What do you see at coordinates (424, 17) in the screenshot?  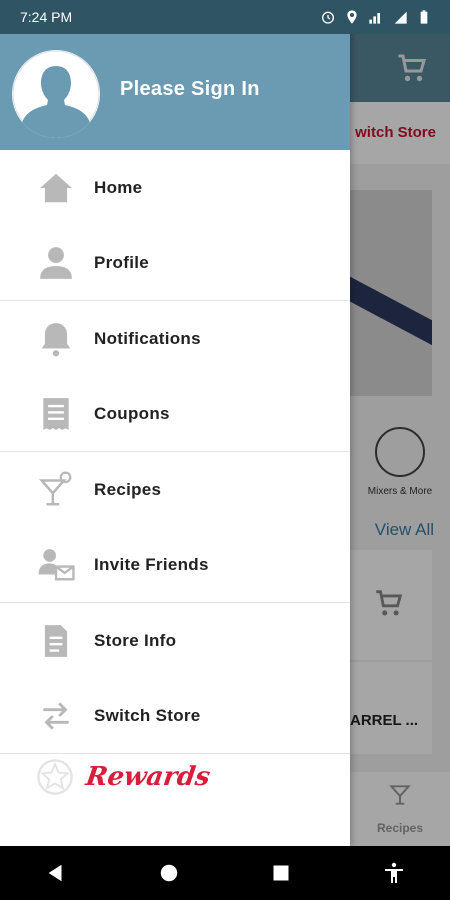 I see `battery-icon` at bounding box center [424, 17].